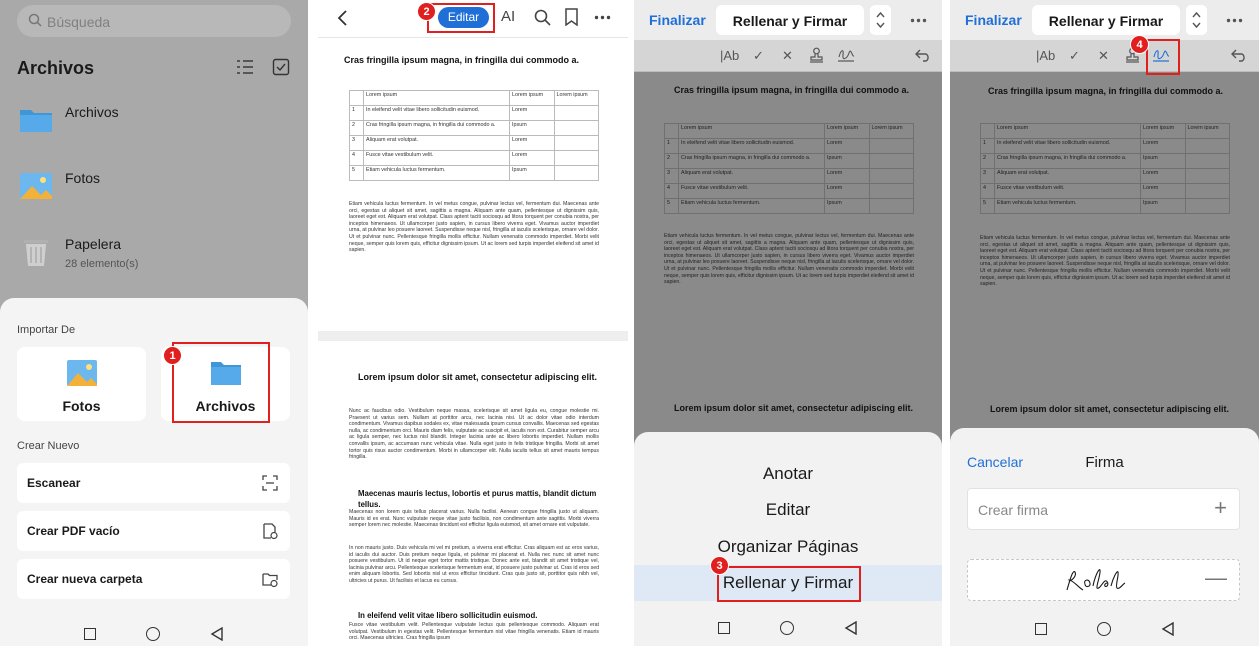 This screenshot has height=646, width=1259. I want to click on panel-divider, so click(946, 323).